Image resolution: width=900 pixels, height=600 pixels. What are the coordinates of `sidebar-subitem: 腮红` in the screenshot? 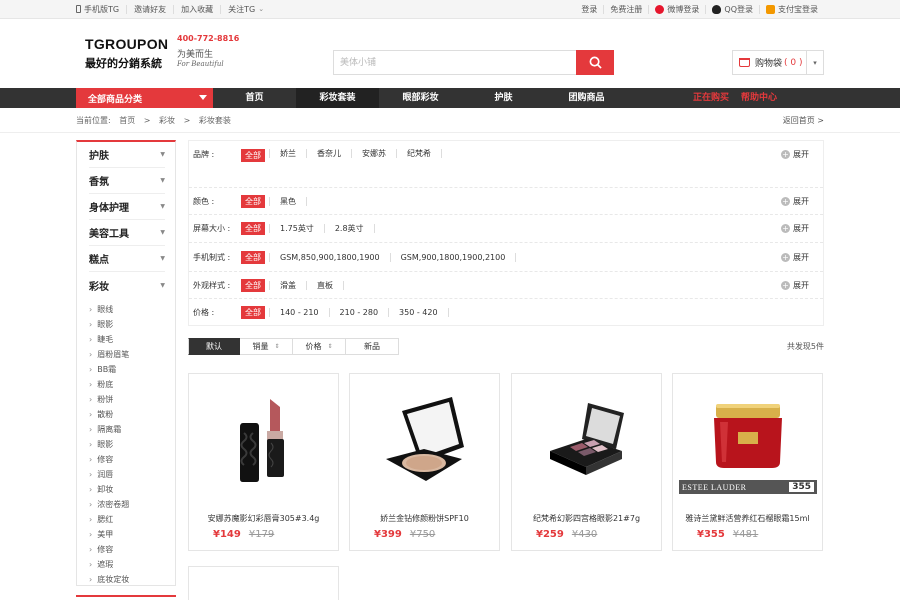 It's located at (127, 519).